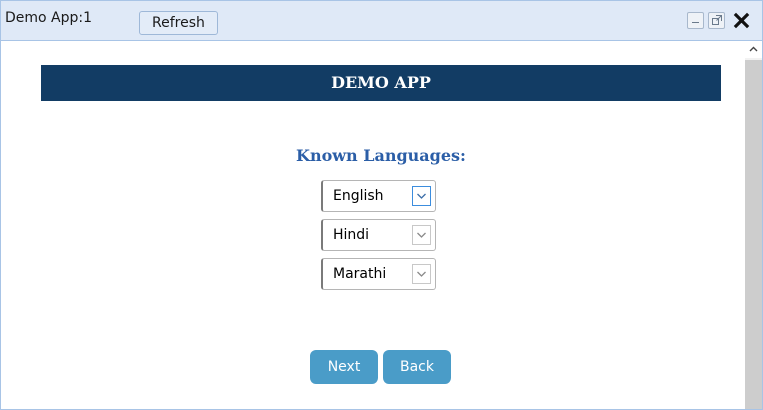 The height and width of the screenshot is (410, 763). What do you see at coordinates (378, 235) in the screenshot?
I see `language-select-2: Hindi` at bounding box center [378, 235].